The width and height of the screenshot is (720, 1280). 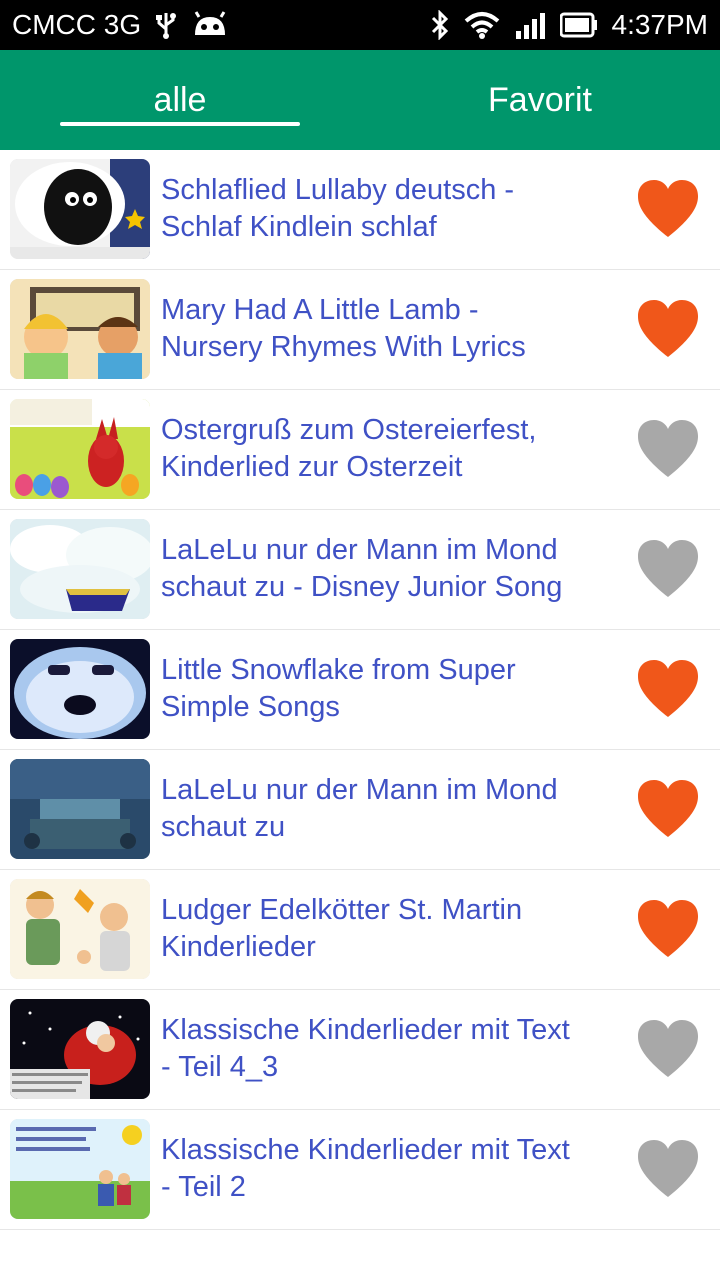 What do you see at coordinates (299, 227) in the screenshot?
I see `title-line-2: Schlaf Kindlein schlaf` at bounding box center [299, 227].